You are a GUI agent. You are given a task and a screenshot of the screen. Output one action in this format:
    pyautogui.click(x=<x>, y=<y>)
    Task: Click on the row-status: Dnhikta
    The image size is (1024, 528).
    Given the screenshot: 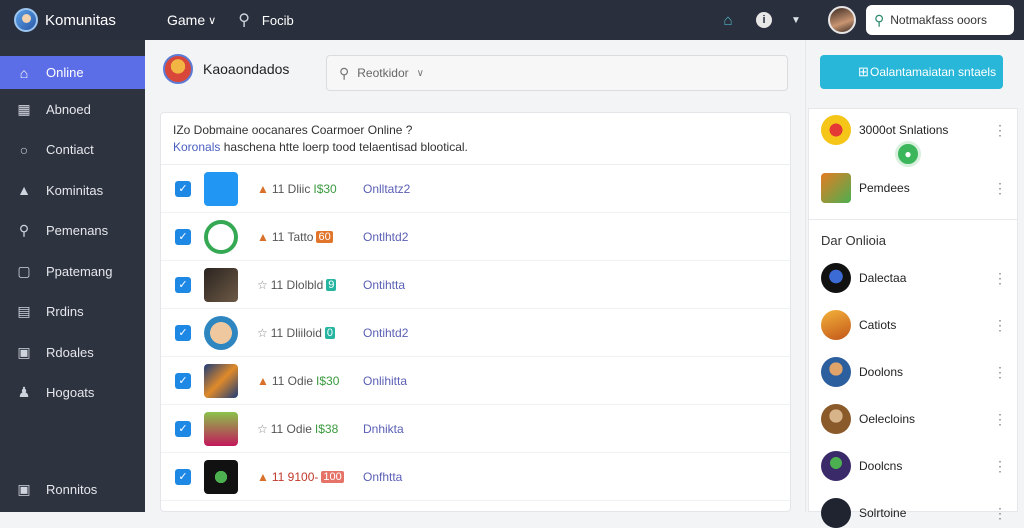 What is the action you would take?
    pyautogui.click(x=383, y=428)
    